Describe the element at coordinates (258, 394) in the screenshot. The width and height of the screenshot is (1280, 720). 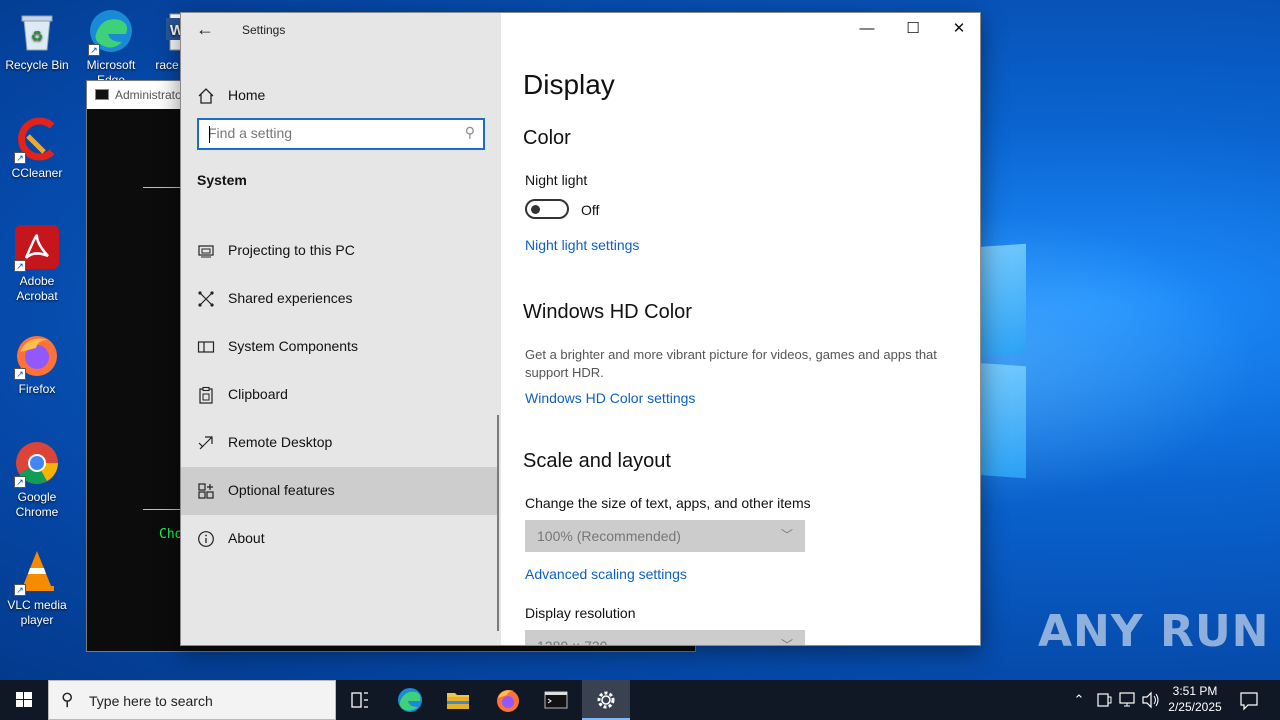
I see `nav-item-label: Clipboard` at that location.